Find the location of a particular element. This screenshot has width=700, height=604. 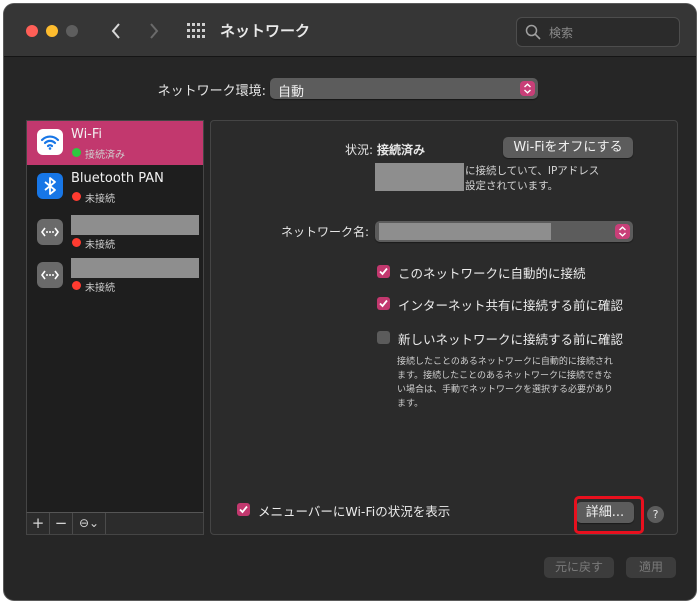

redacted-network-name is located at coordinates (419, 177).